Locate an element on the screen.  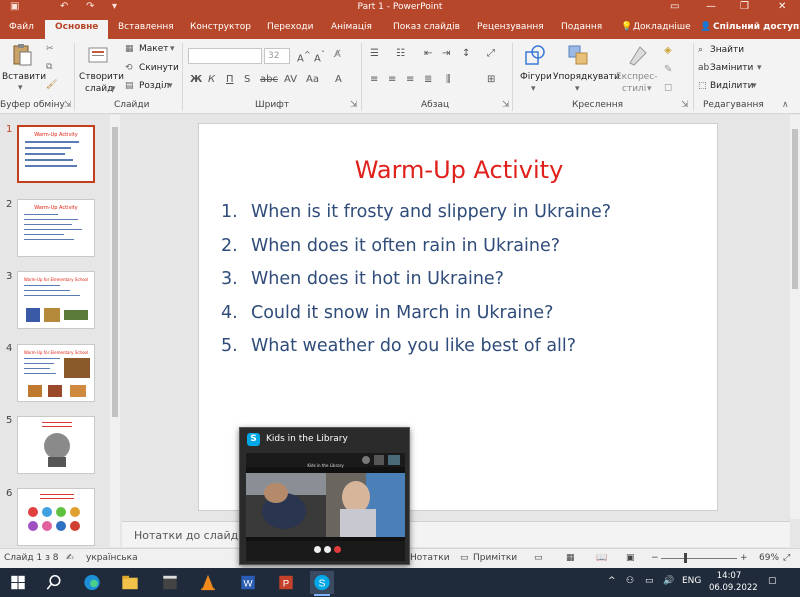
quick-styles-button: Експрес- is located at coordinates (636, 77).